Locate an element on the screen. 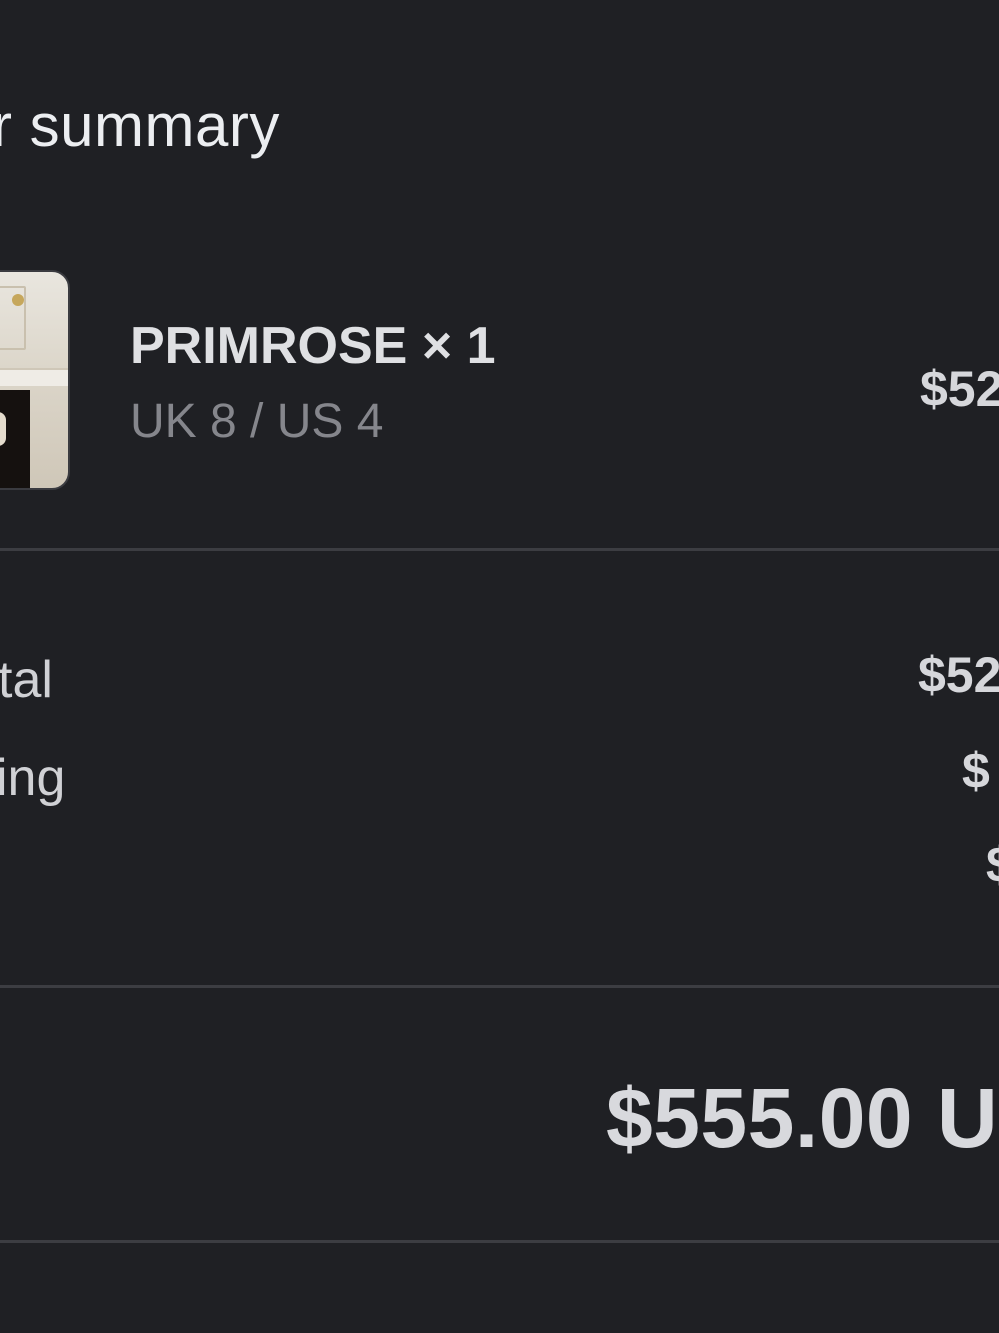  divider-bottom is located at coordinates (499, 1241).